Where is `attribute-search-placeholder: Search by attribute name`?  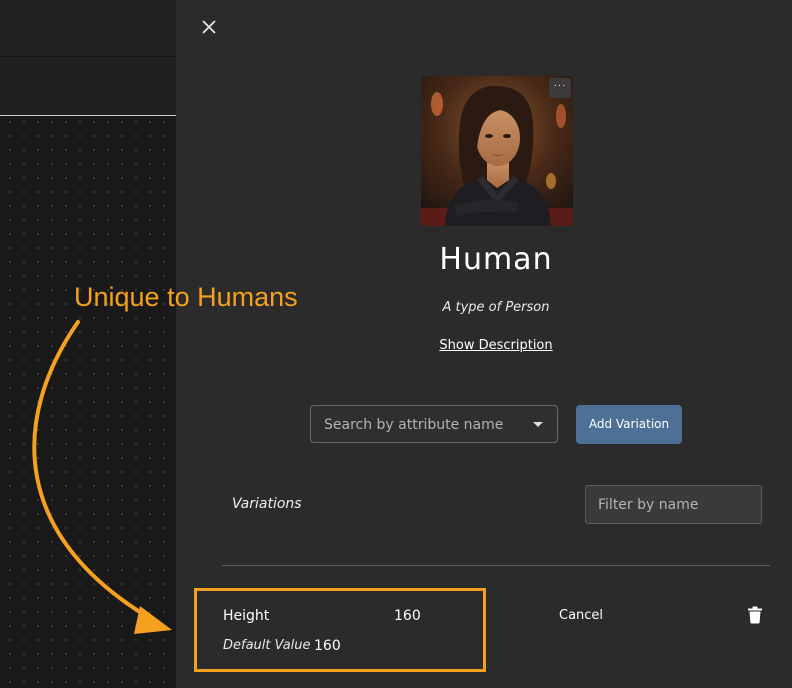
attribute-search-placeholder: Search by attribute name is located at coordinates (414, 425).